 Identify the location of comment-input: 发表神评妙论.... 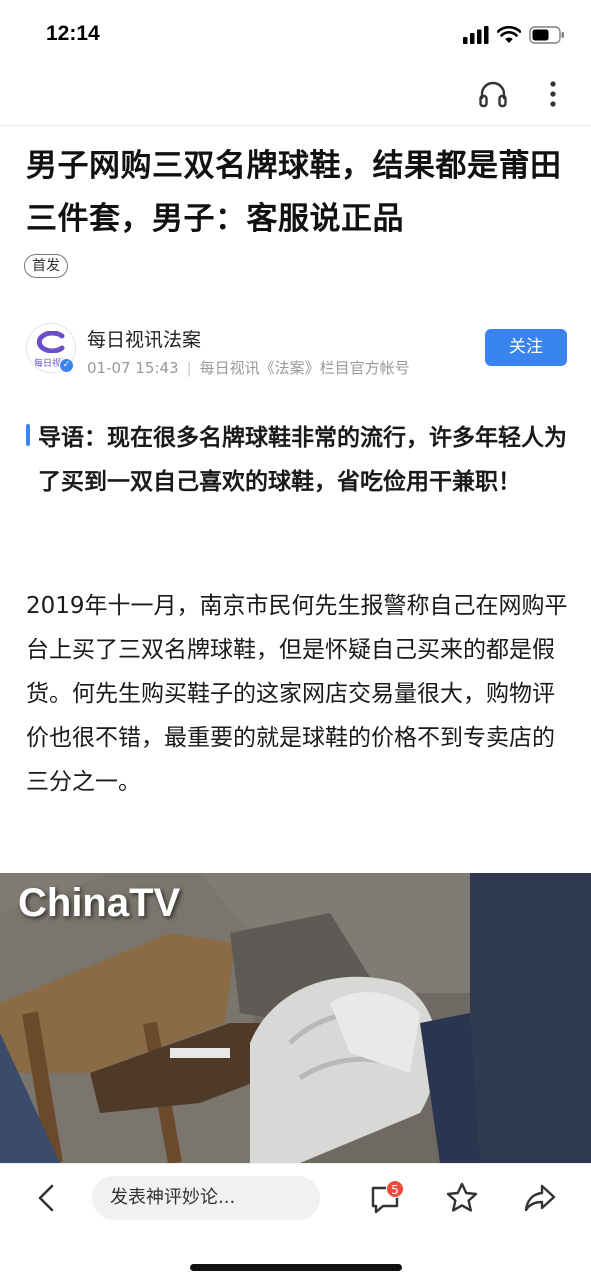
(206, 1198).